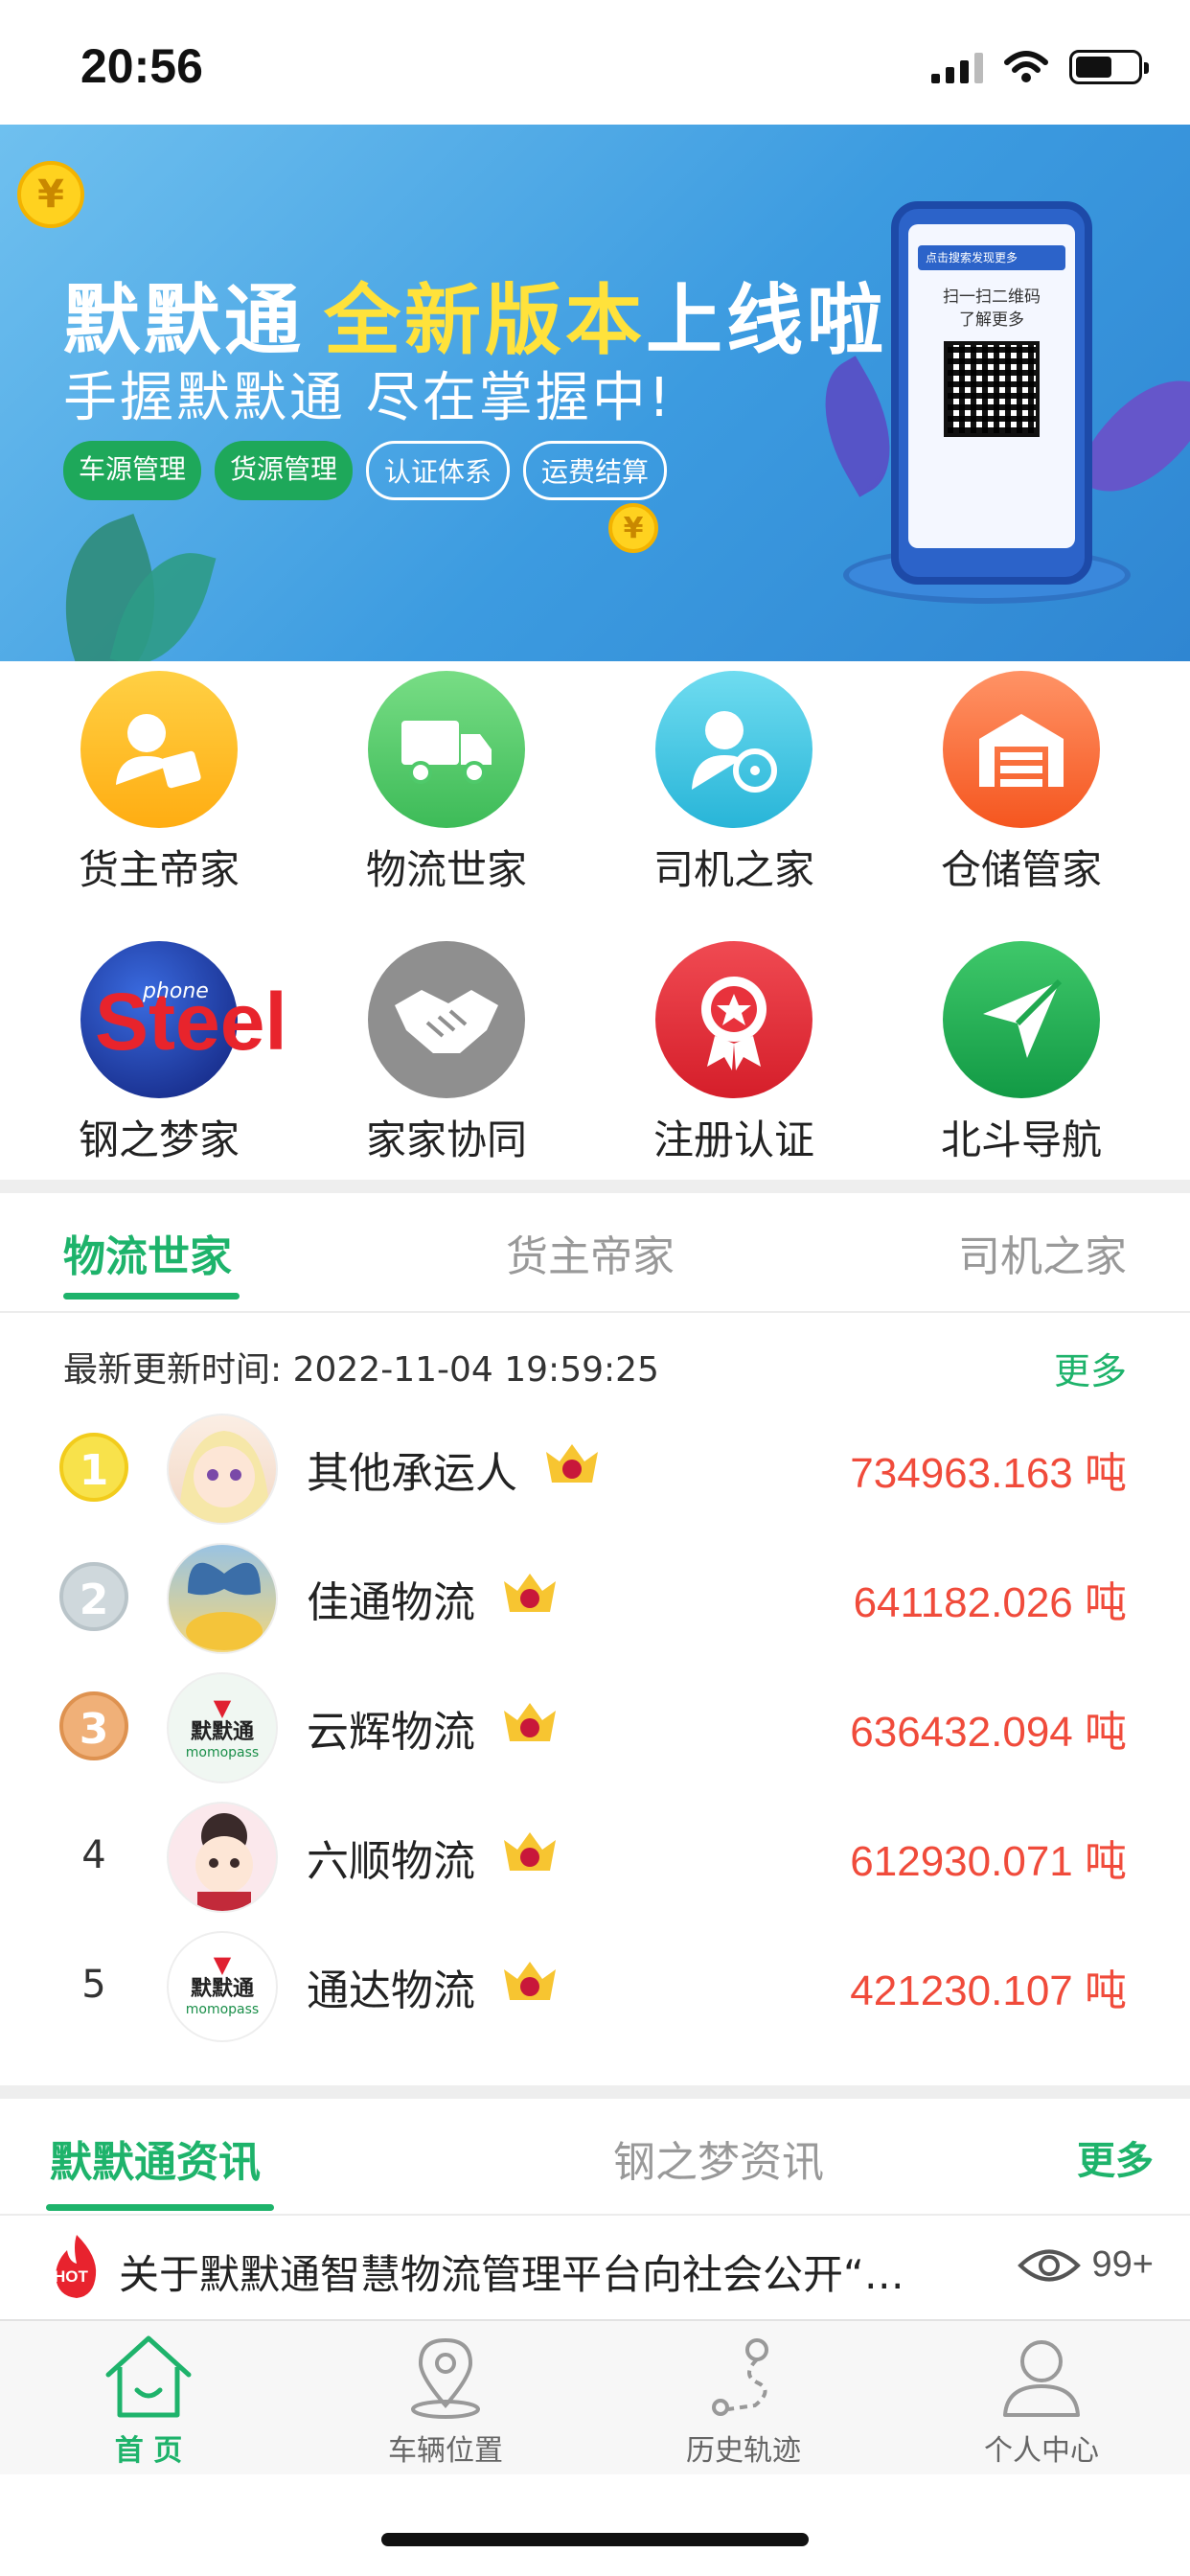  Describe the element at coordinates (718, 2158) in the screenshot. I see `tab-steel-news: 钢之梦资讯` at that location.